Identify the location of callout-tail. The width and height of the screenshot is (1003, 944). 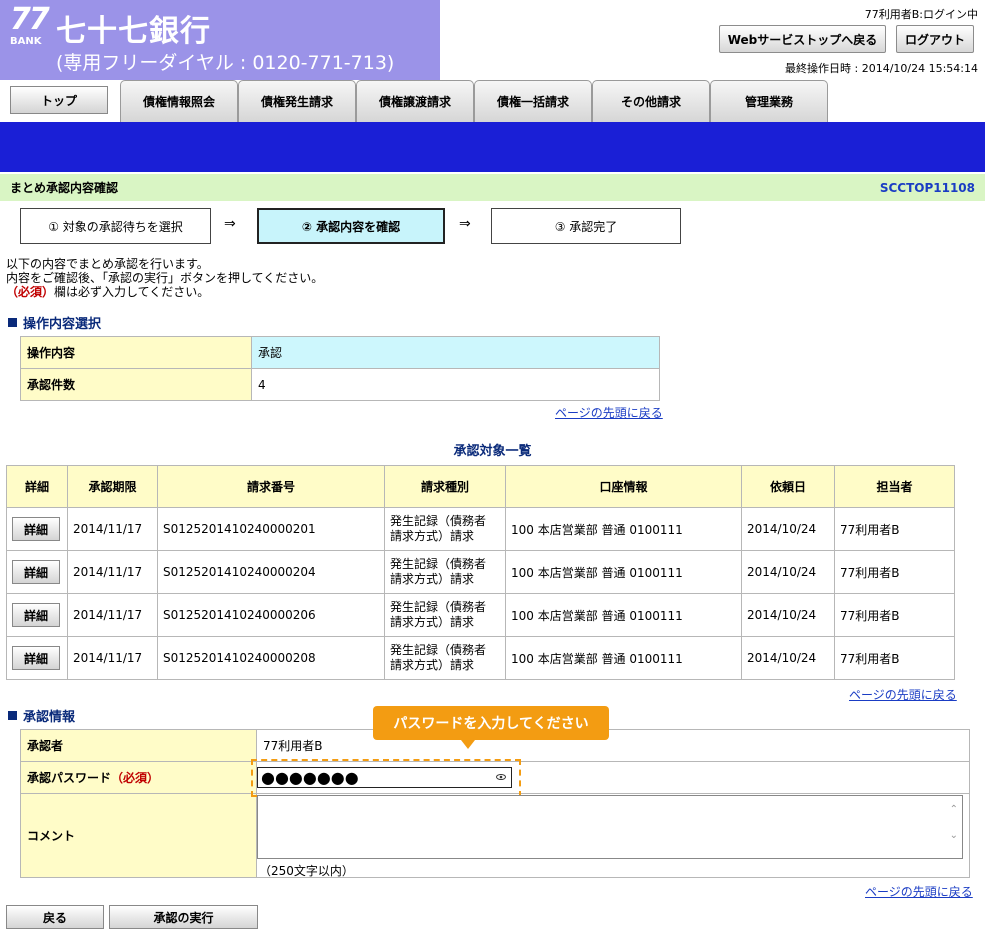
(468, 744).